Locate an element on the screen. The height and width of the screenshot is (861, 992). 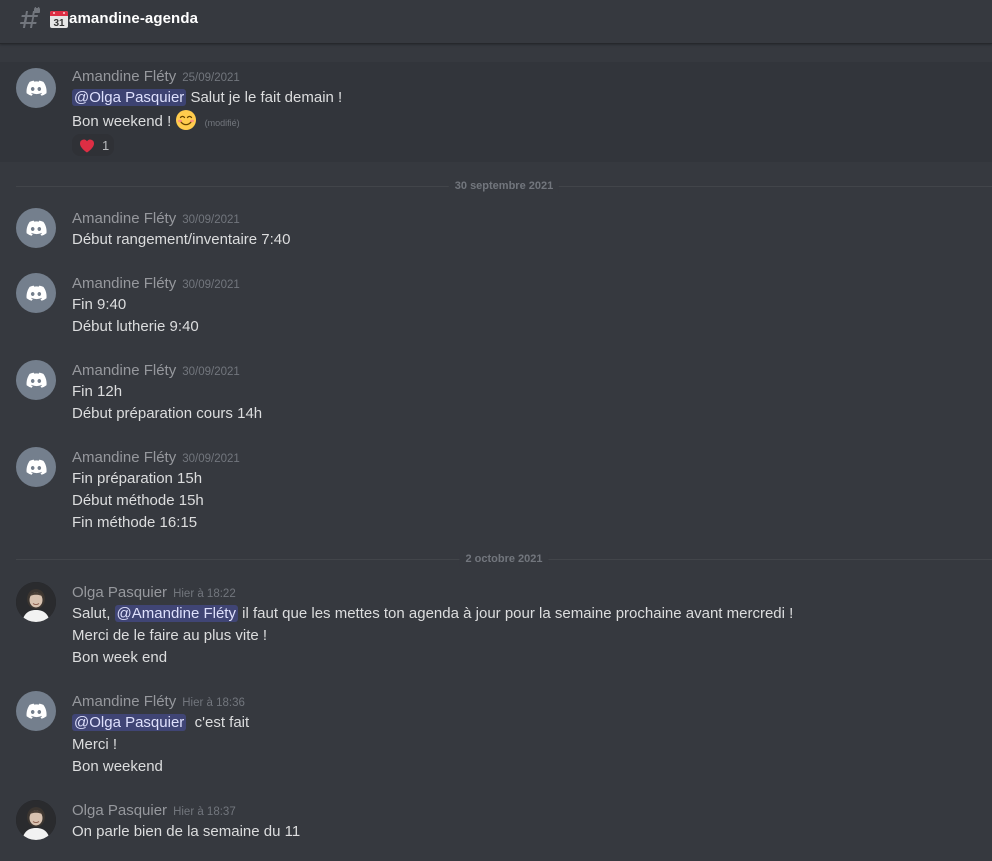
message-line: @Olga Pasquier Salut je le fait demain ! is located at coordinates (207, 98).